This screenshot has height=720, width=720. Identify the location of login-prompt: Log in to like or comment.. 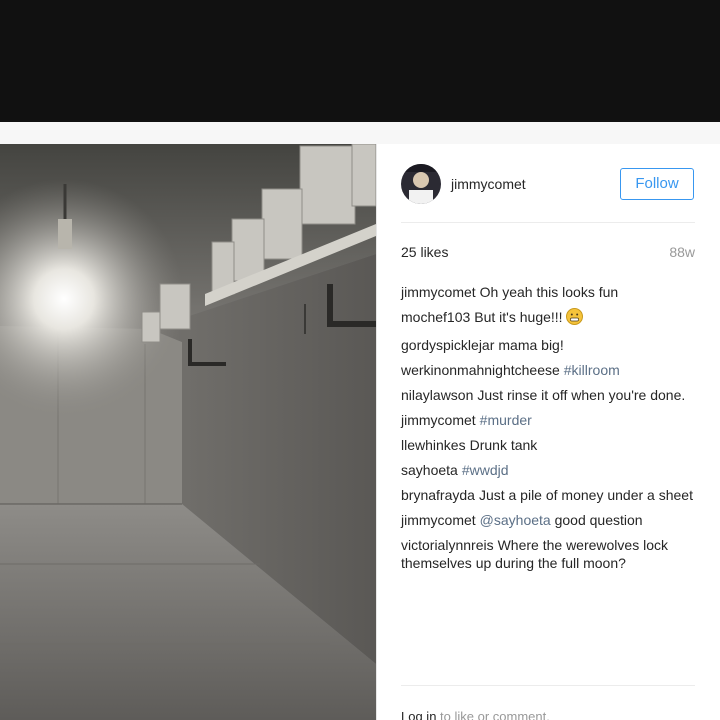
(475, 714).